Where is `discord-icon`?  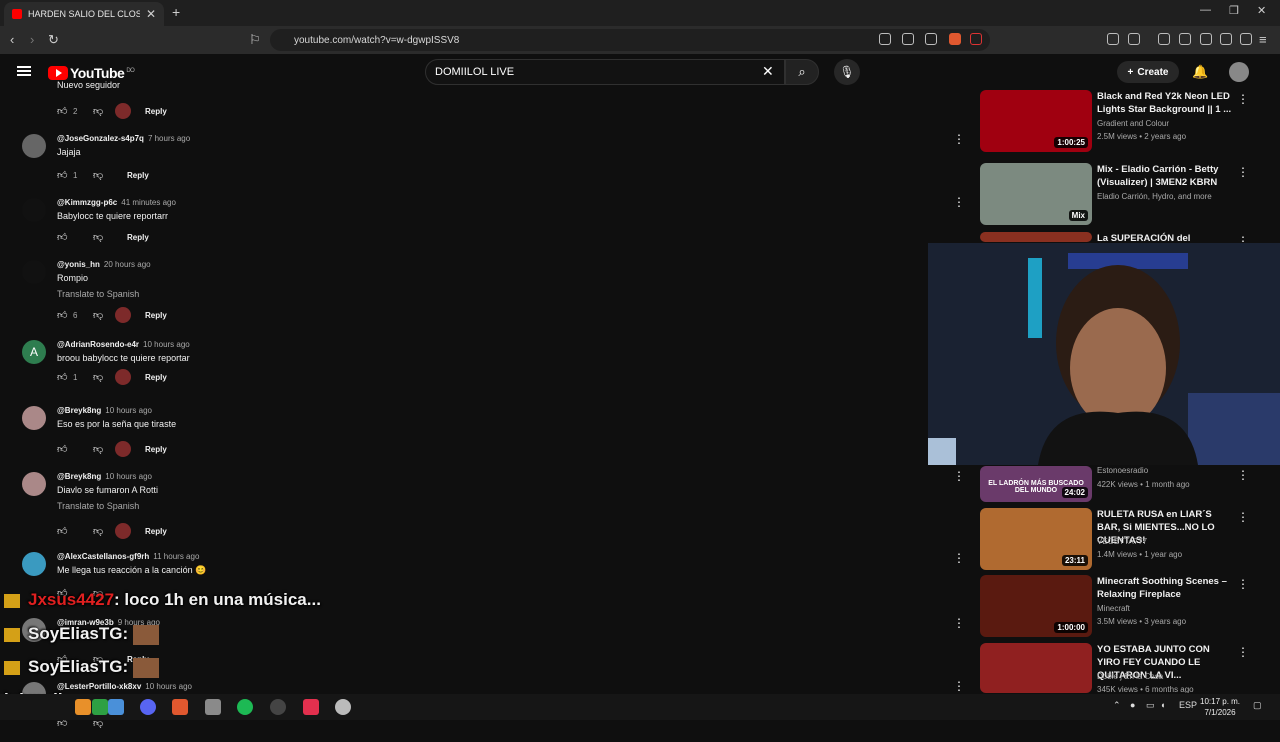
discord-icon is located at coordinates (148, 707).